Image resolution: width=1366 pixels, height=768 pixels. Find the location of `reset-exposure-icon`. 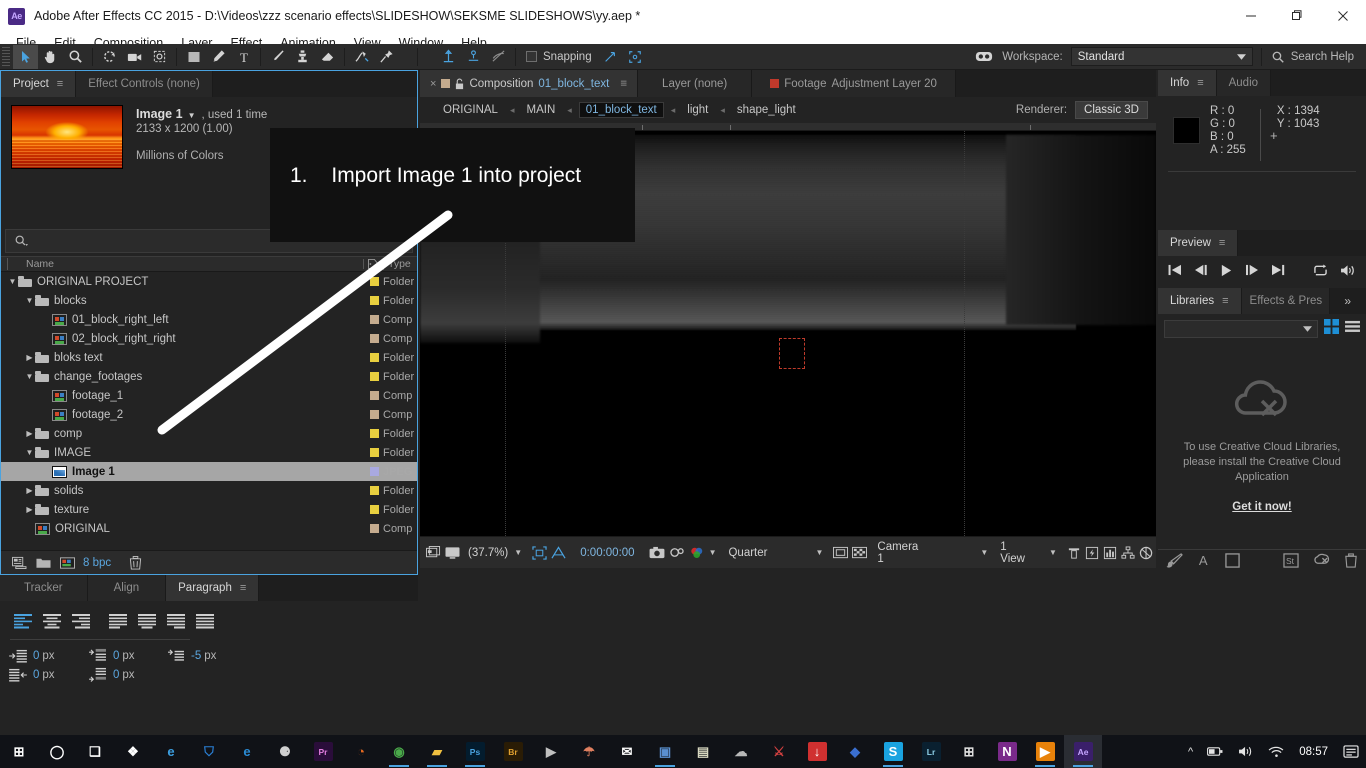

reset-exposure-icon is located at coordinates (1146, 553).